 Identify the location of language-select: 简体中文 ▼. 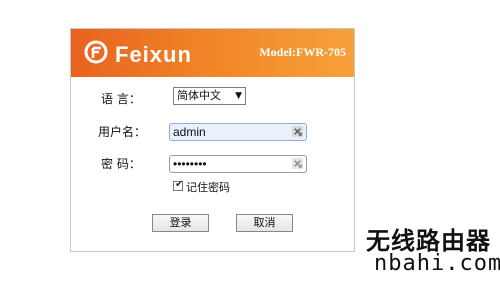
(209, 96).